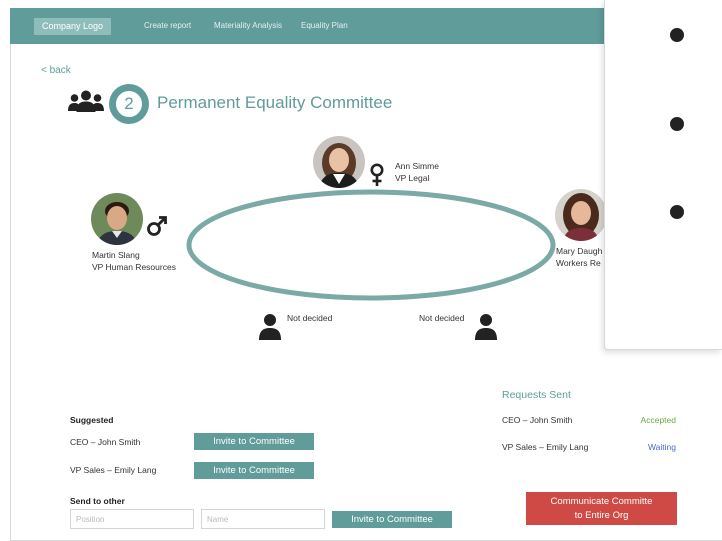 The height and width of the screenshot is (541, 722). Describe the element at coordinates (377, 174) in the screenshot. I see `female-symbol-icon` at that location.